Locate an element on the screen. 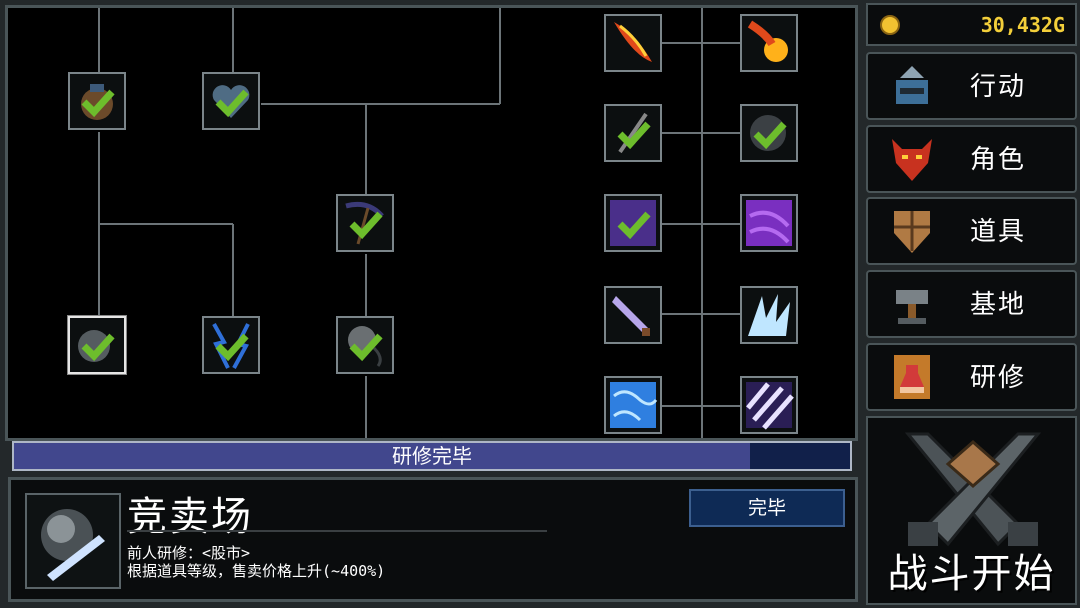  menu-research-button: 研修 is located at coordinates (971, 377).